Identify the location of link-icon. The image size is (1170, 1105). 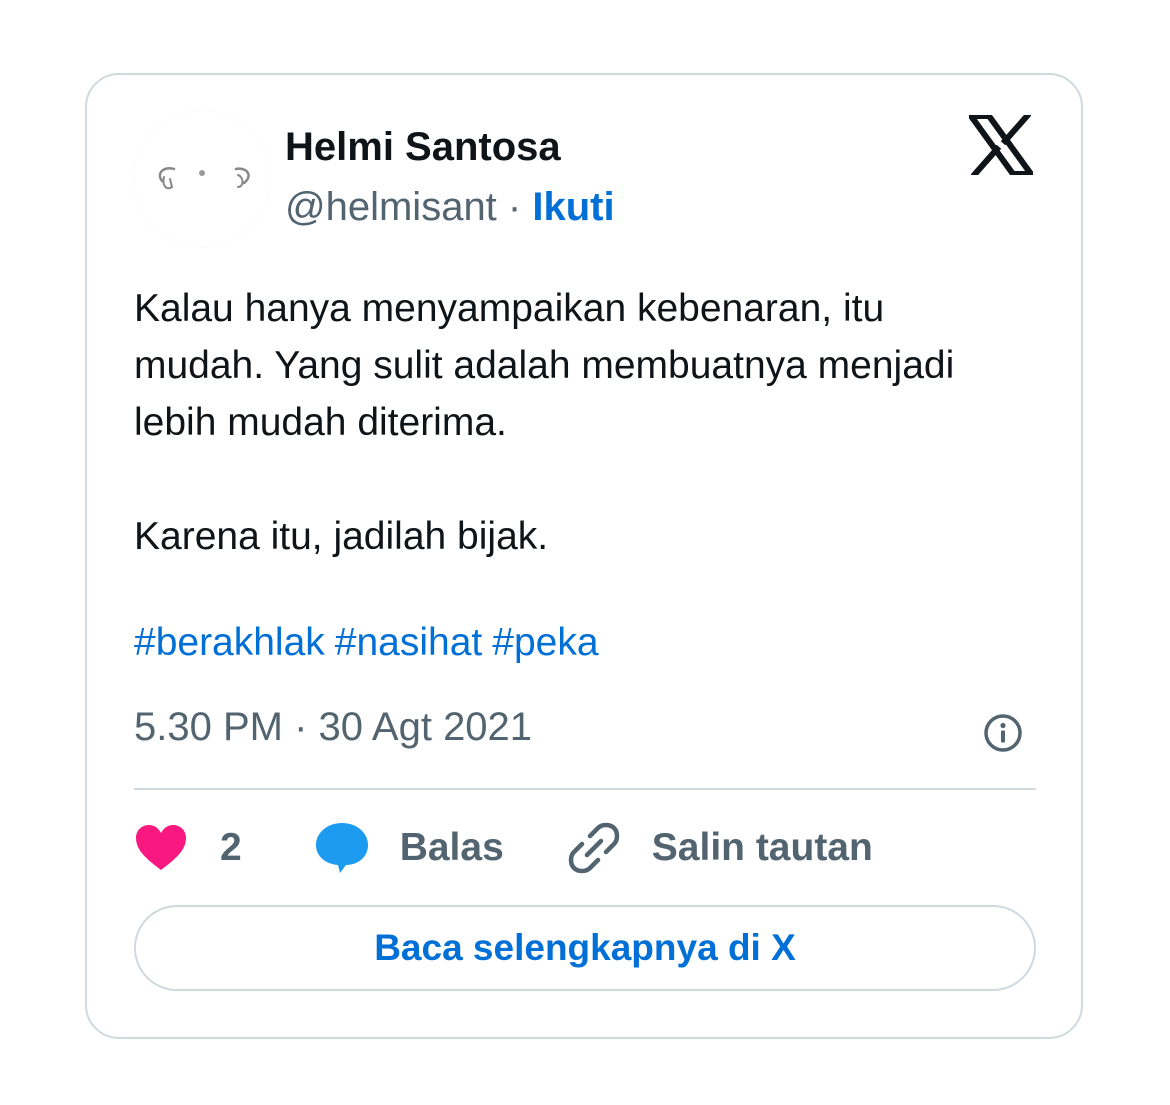
(594, 848).